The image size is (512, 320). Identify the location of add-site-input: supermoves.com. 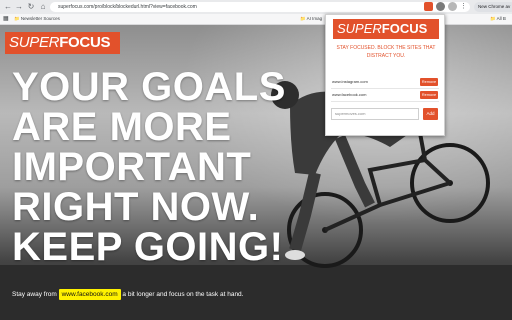
(375, 114).